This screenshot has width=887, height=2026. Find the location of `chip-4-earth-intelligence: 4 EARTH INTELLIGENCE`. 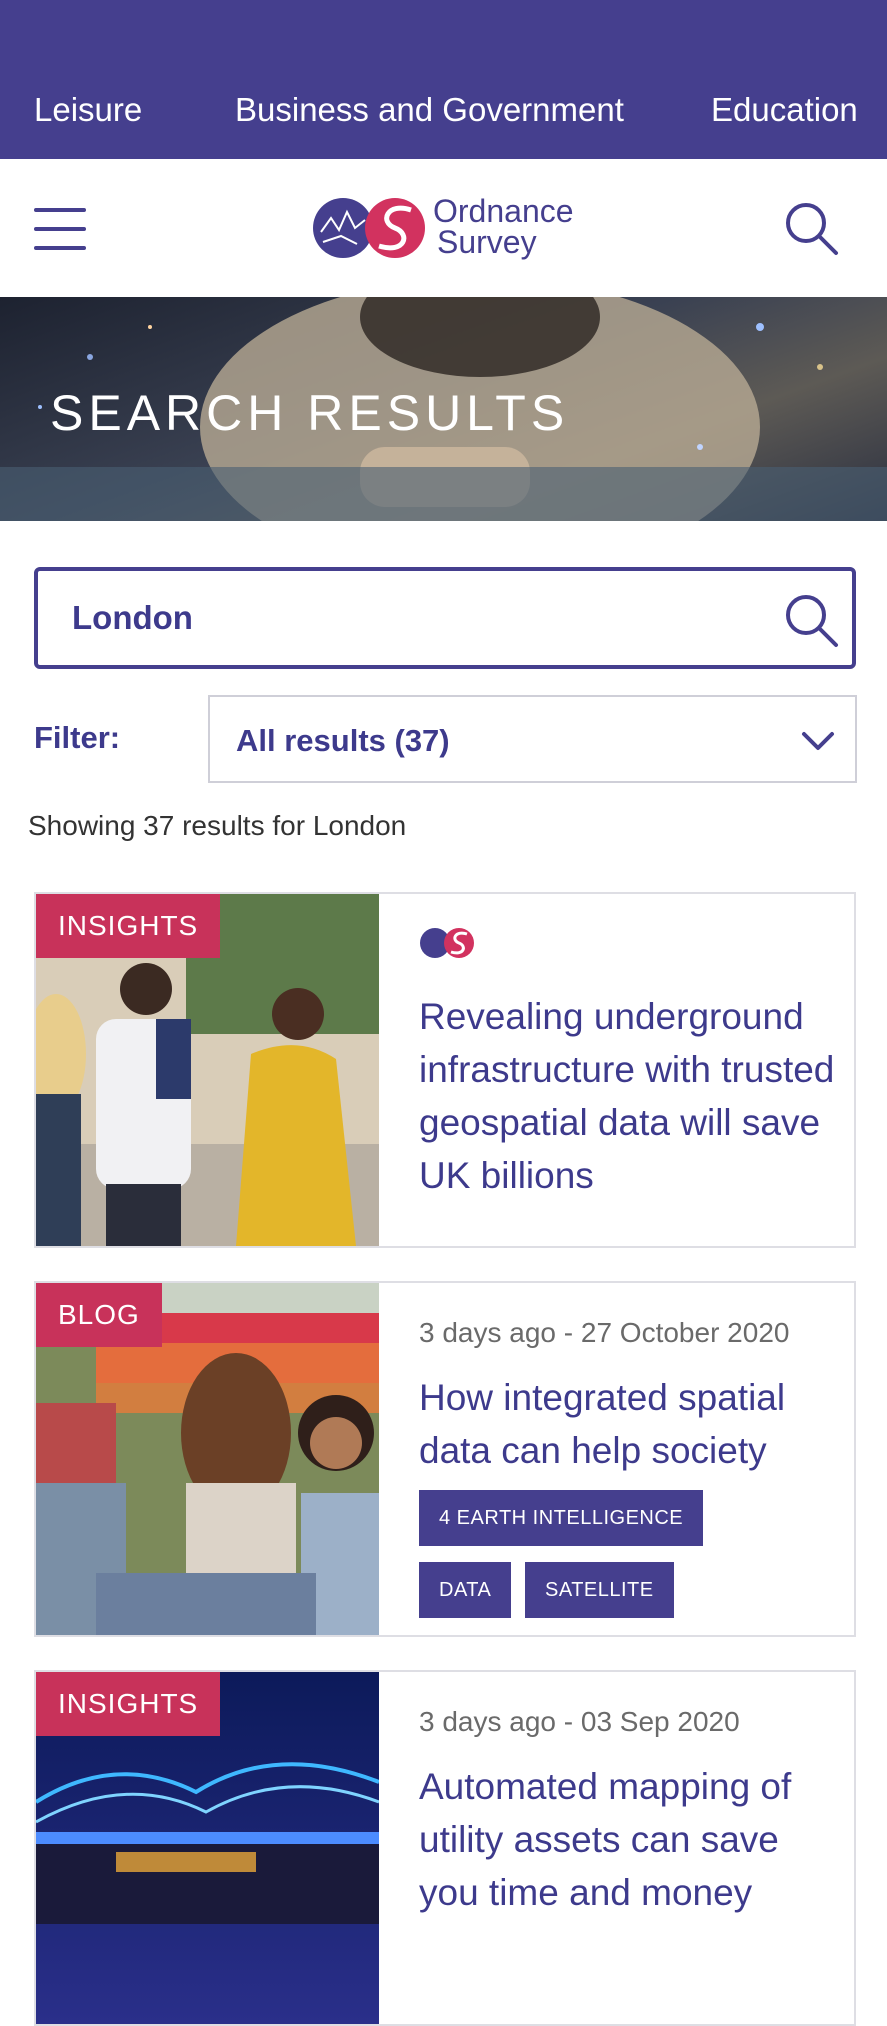

chip-4-earth-intelligence: 4 EARTH INTELLIGENCE is located at coordinates (561, 1518).